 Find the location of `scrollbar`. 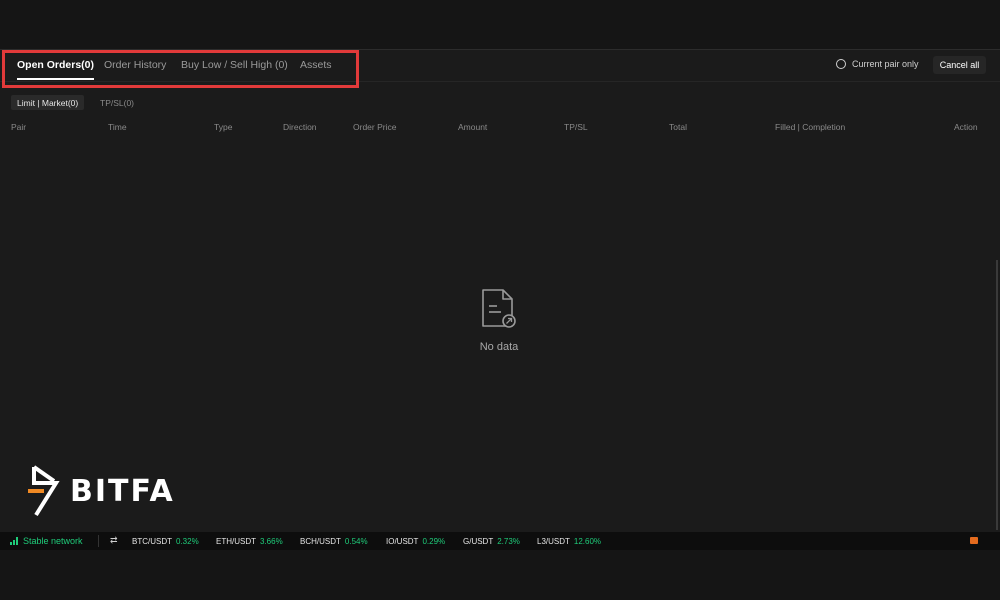

scrollbar is located at coordinates (997, 395).